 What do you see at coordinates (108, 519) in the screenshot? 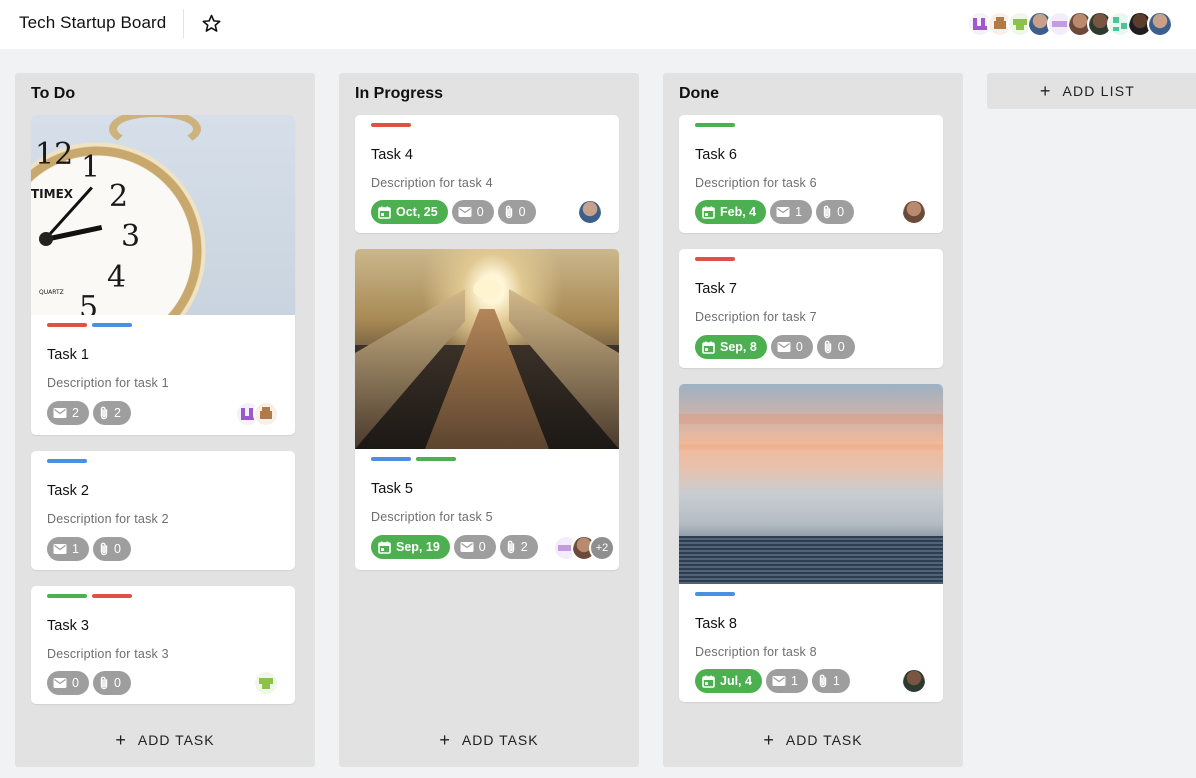
I see `card-description: Description for task 2` at bounding box center [108, 519].